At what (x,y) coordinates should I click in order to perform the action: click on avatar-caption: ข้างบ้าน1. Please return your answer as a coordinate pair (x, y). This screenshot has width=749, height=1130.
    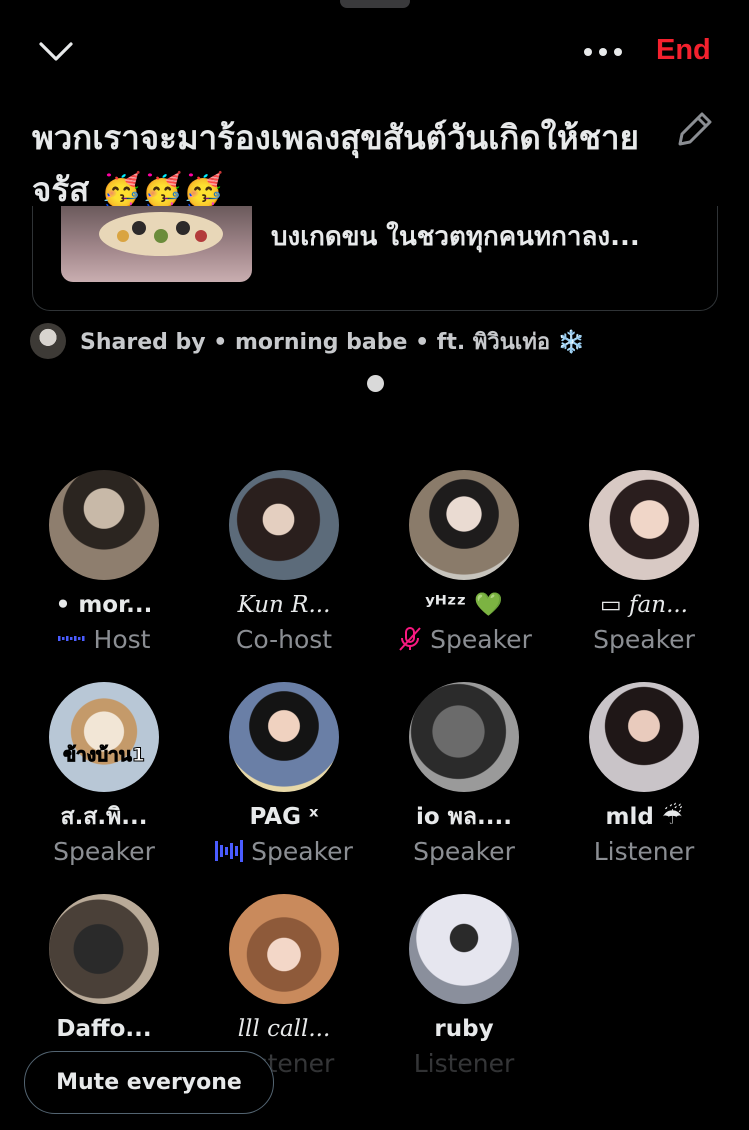
    Looking at the image, I should click on (104, 755).